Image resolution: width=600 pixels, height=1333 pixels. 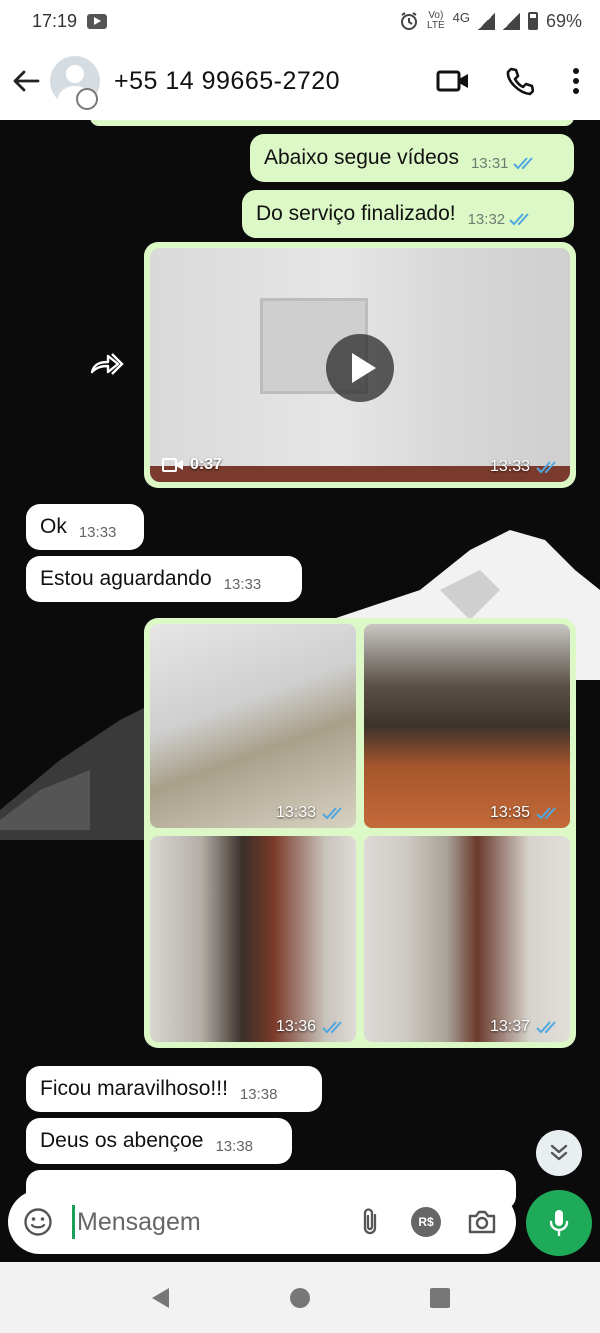 I want to click on message-bubble: Estou aguardando 13:33, so click(x=164, y=579).